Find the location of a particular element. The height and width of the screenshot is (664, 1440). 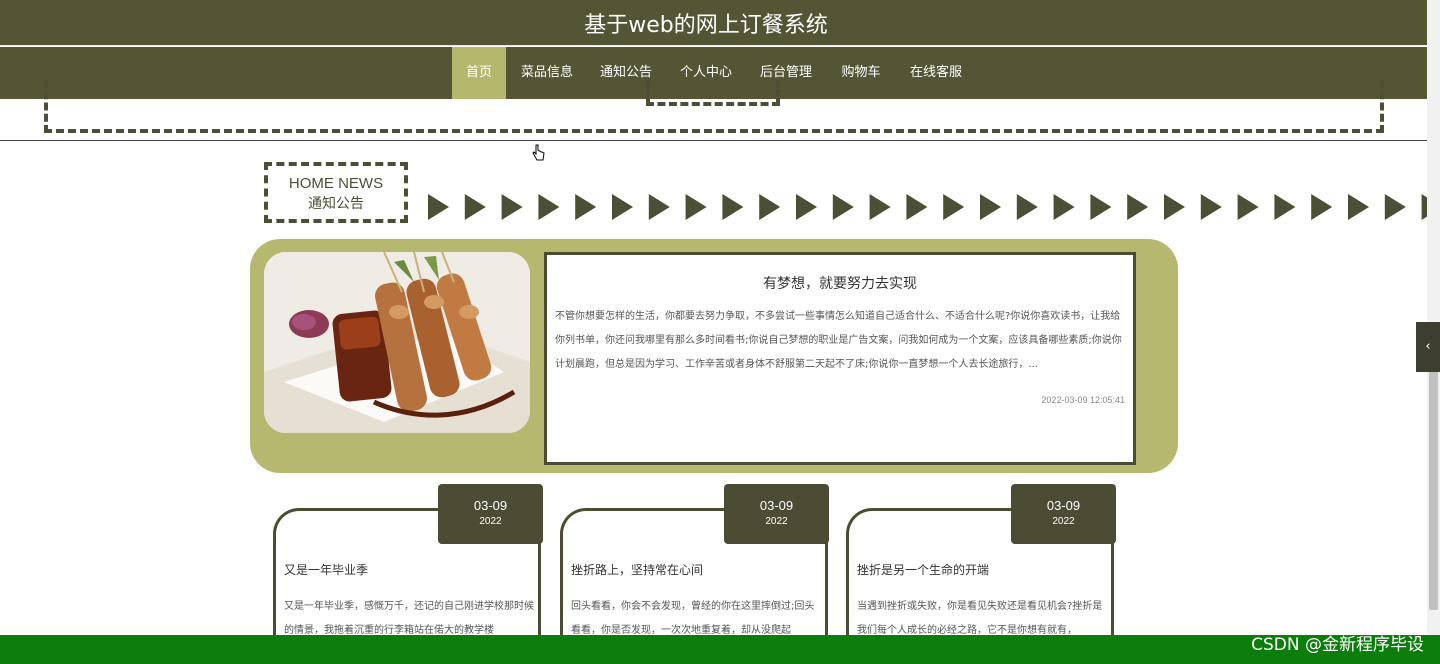

featured-news-time: 2022-03-09 12:05:41 is located at coordinates (1083, 400).